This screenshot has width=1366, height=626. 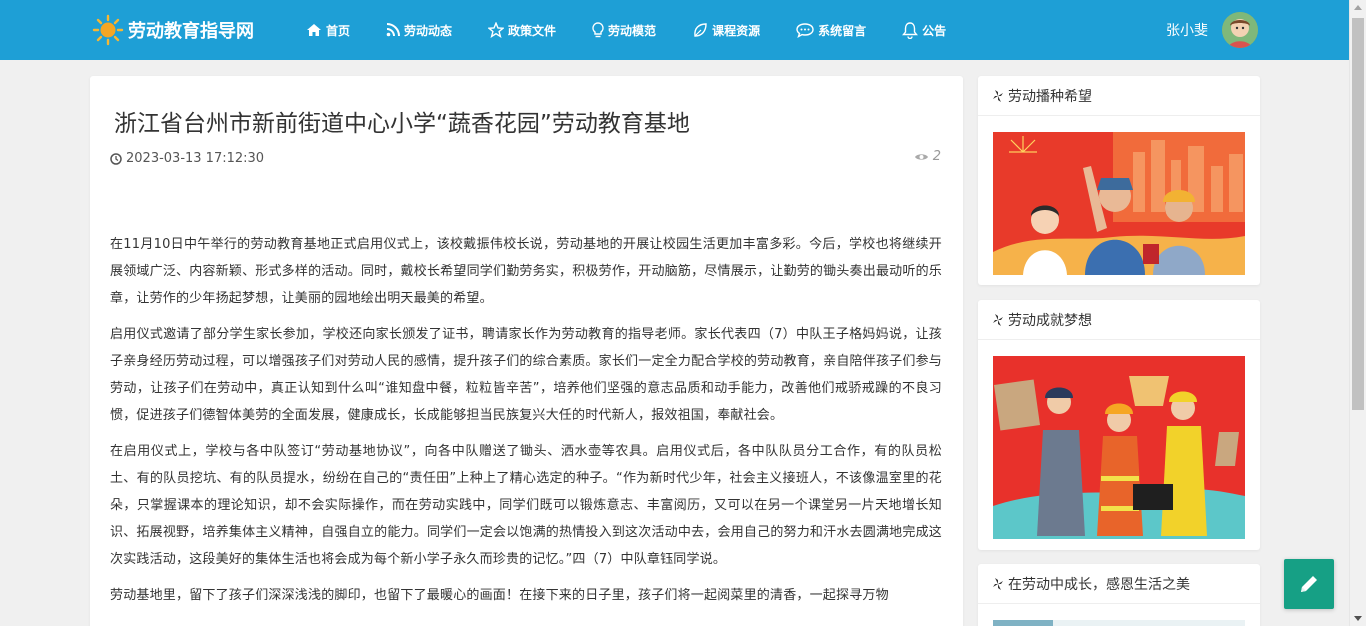 I want to click on home-icon, so click(x=314, y=30).